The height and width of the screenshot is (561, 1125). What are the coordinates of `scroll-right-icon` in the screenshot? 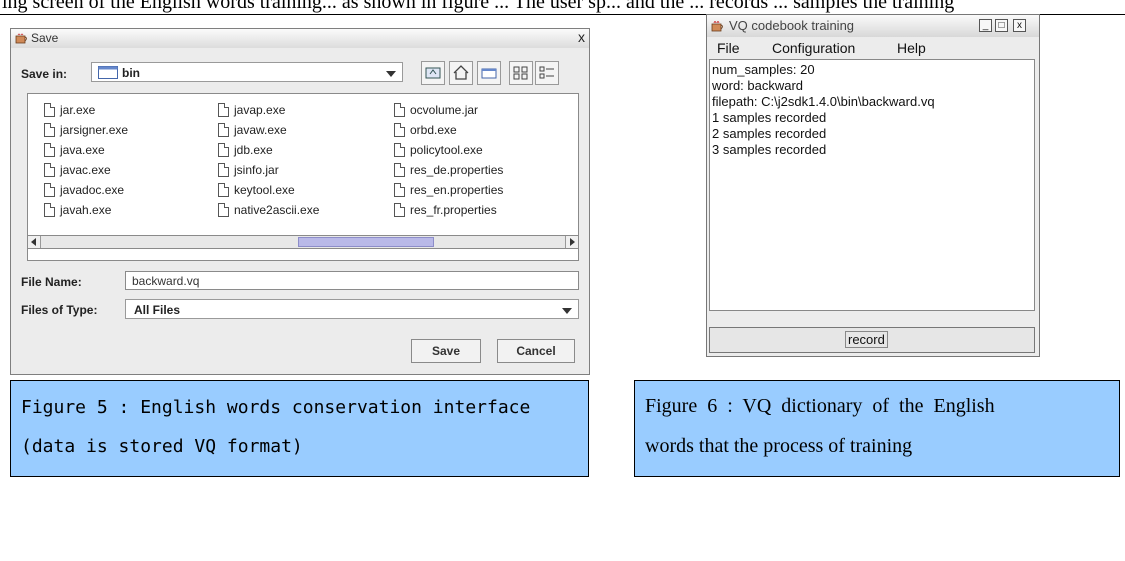 It's located at (571, 242).